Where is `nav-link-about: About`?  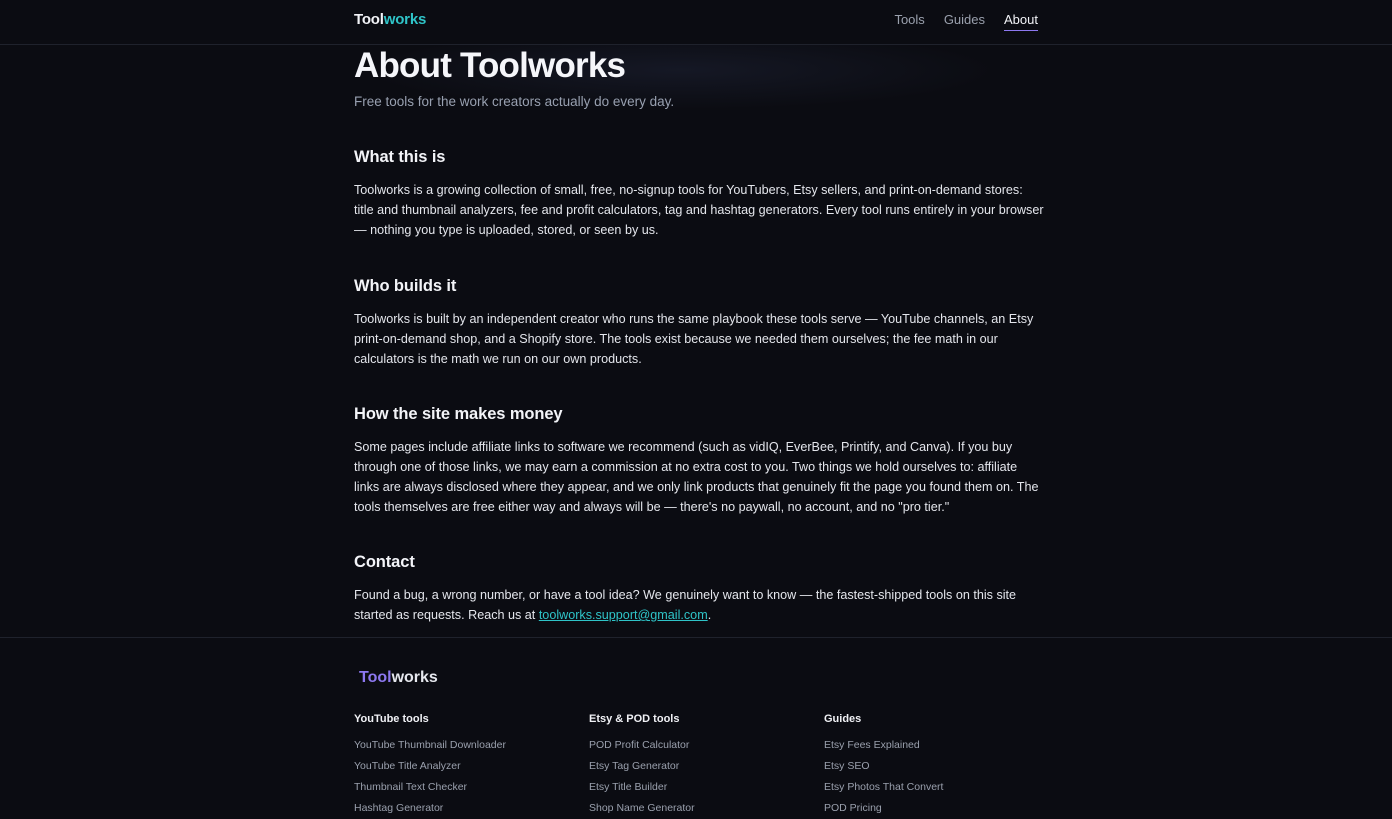 nav-link-about: About is located at coordinates (1021, 21).